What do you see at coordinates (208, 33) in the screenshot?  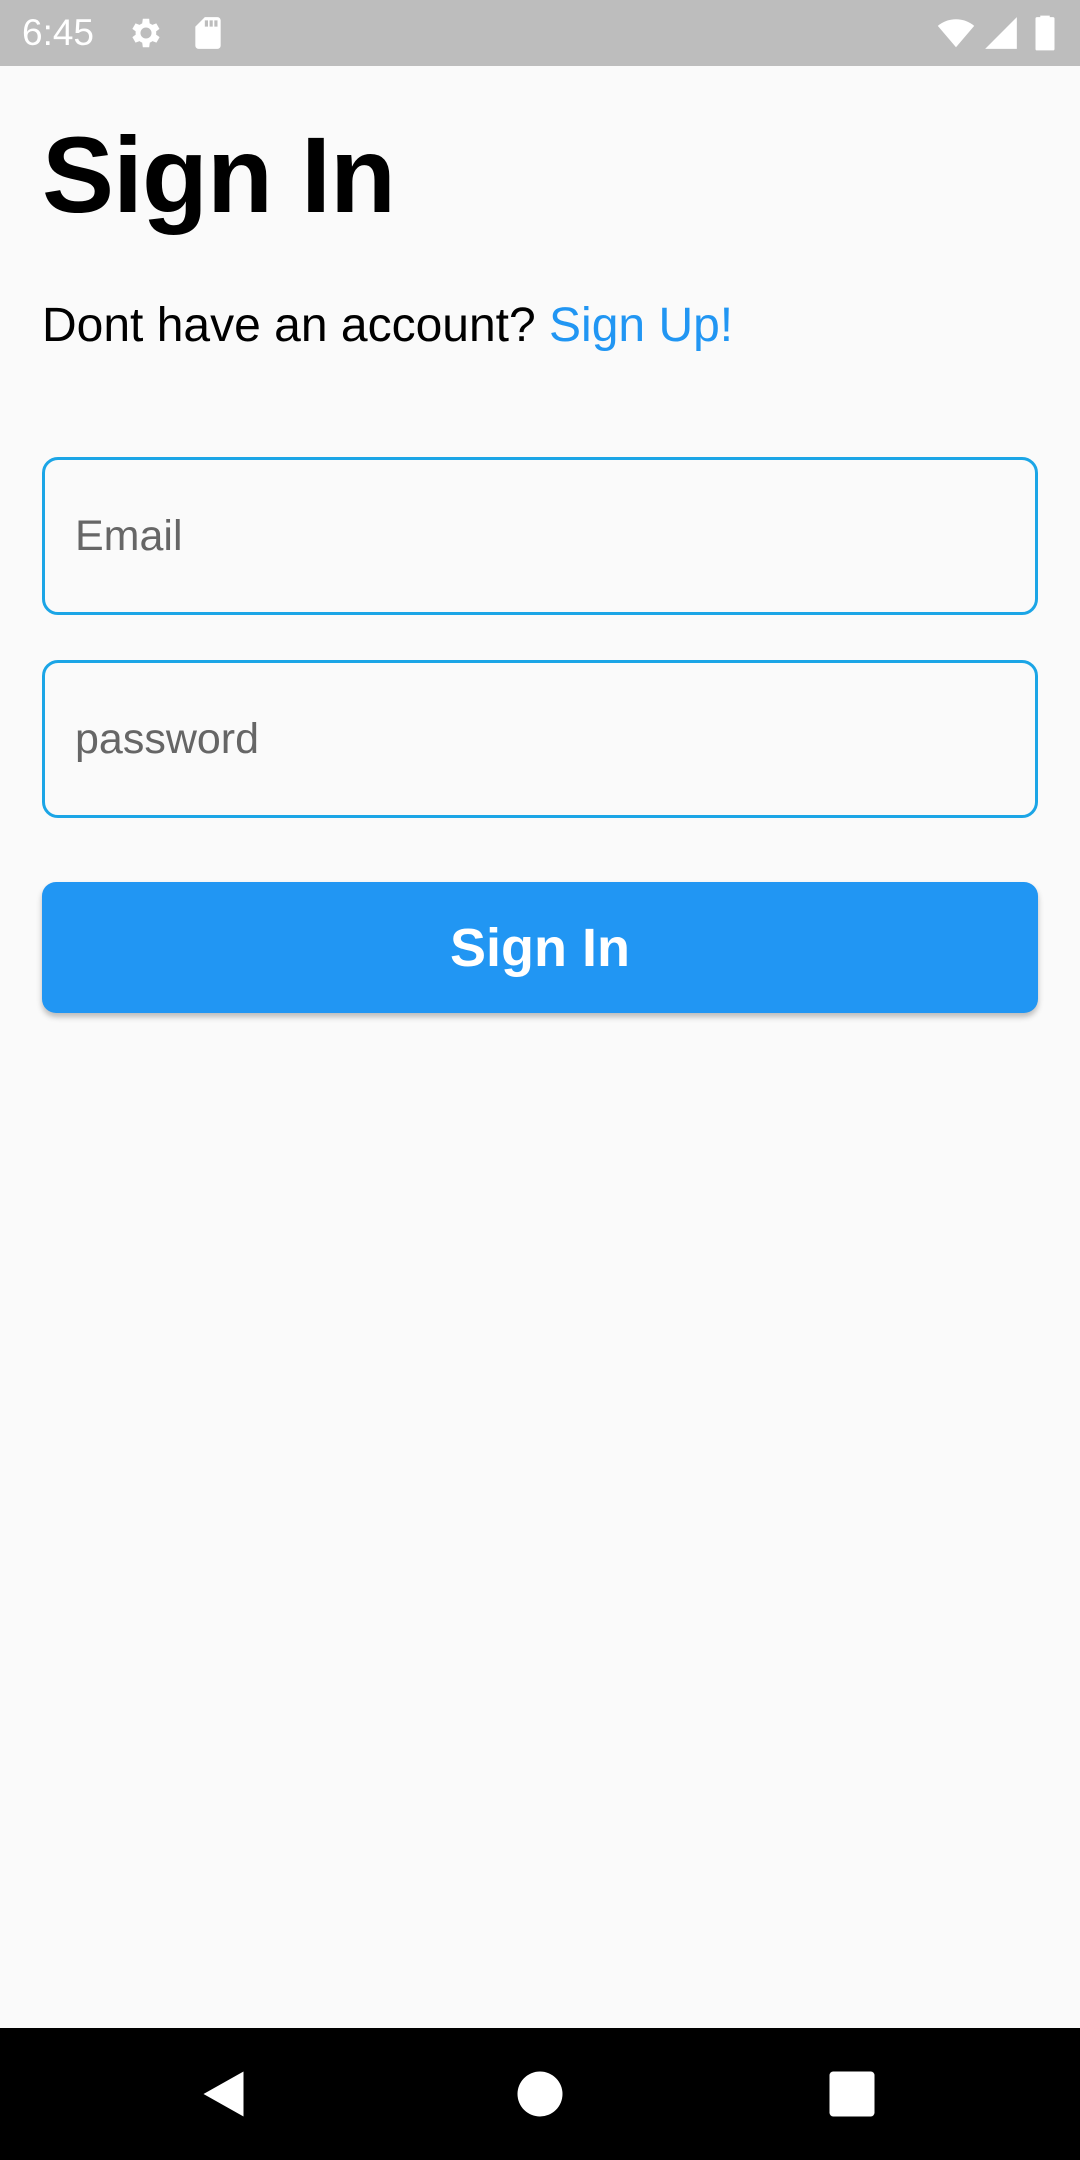 I see `sd-card-icon` at bounding box center [208, 33].